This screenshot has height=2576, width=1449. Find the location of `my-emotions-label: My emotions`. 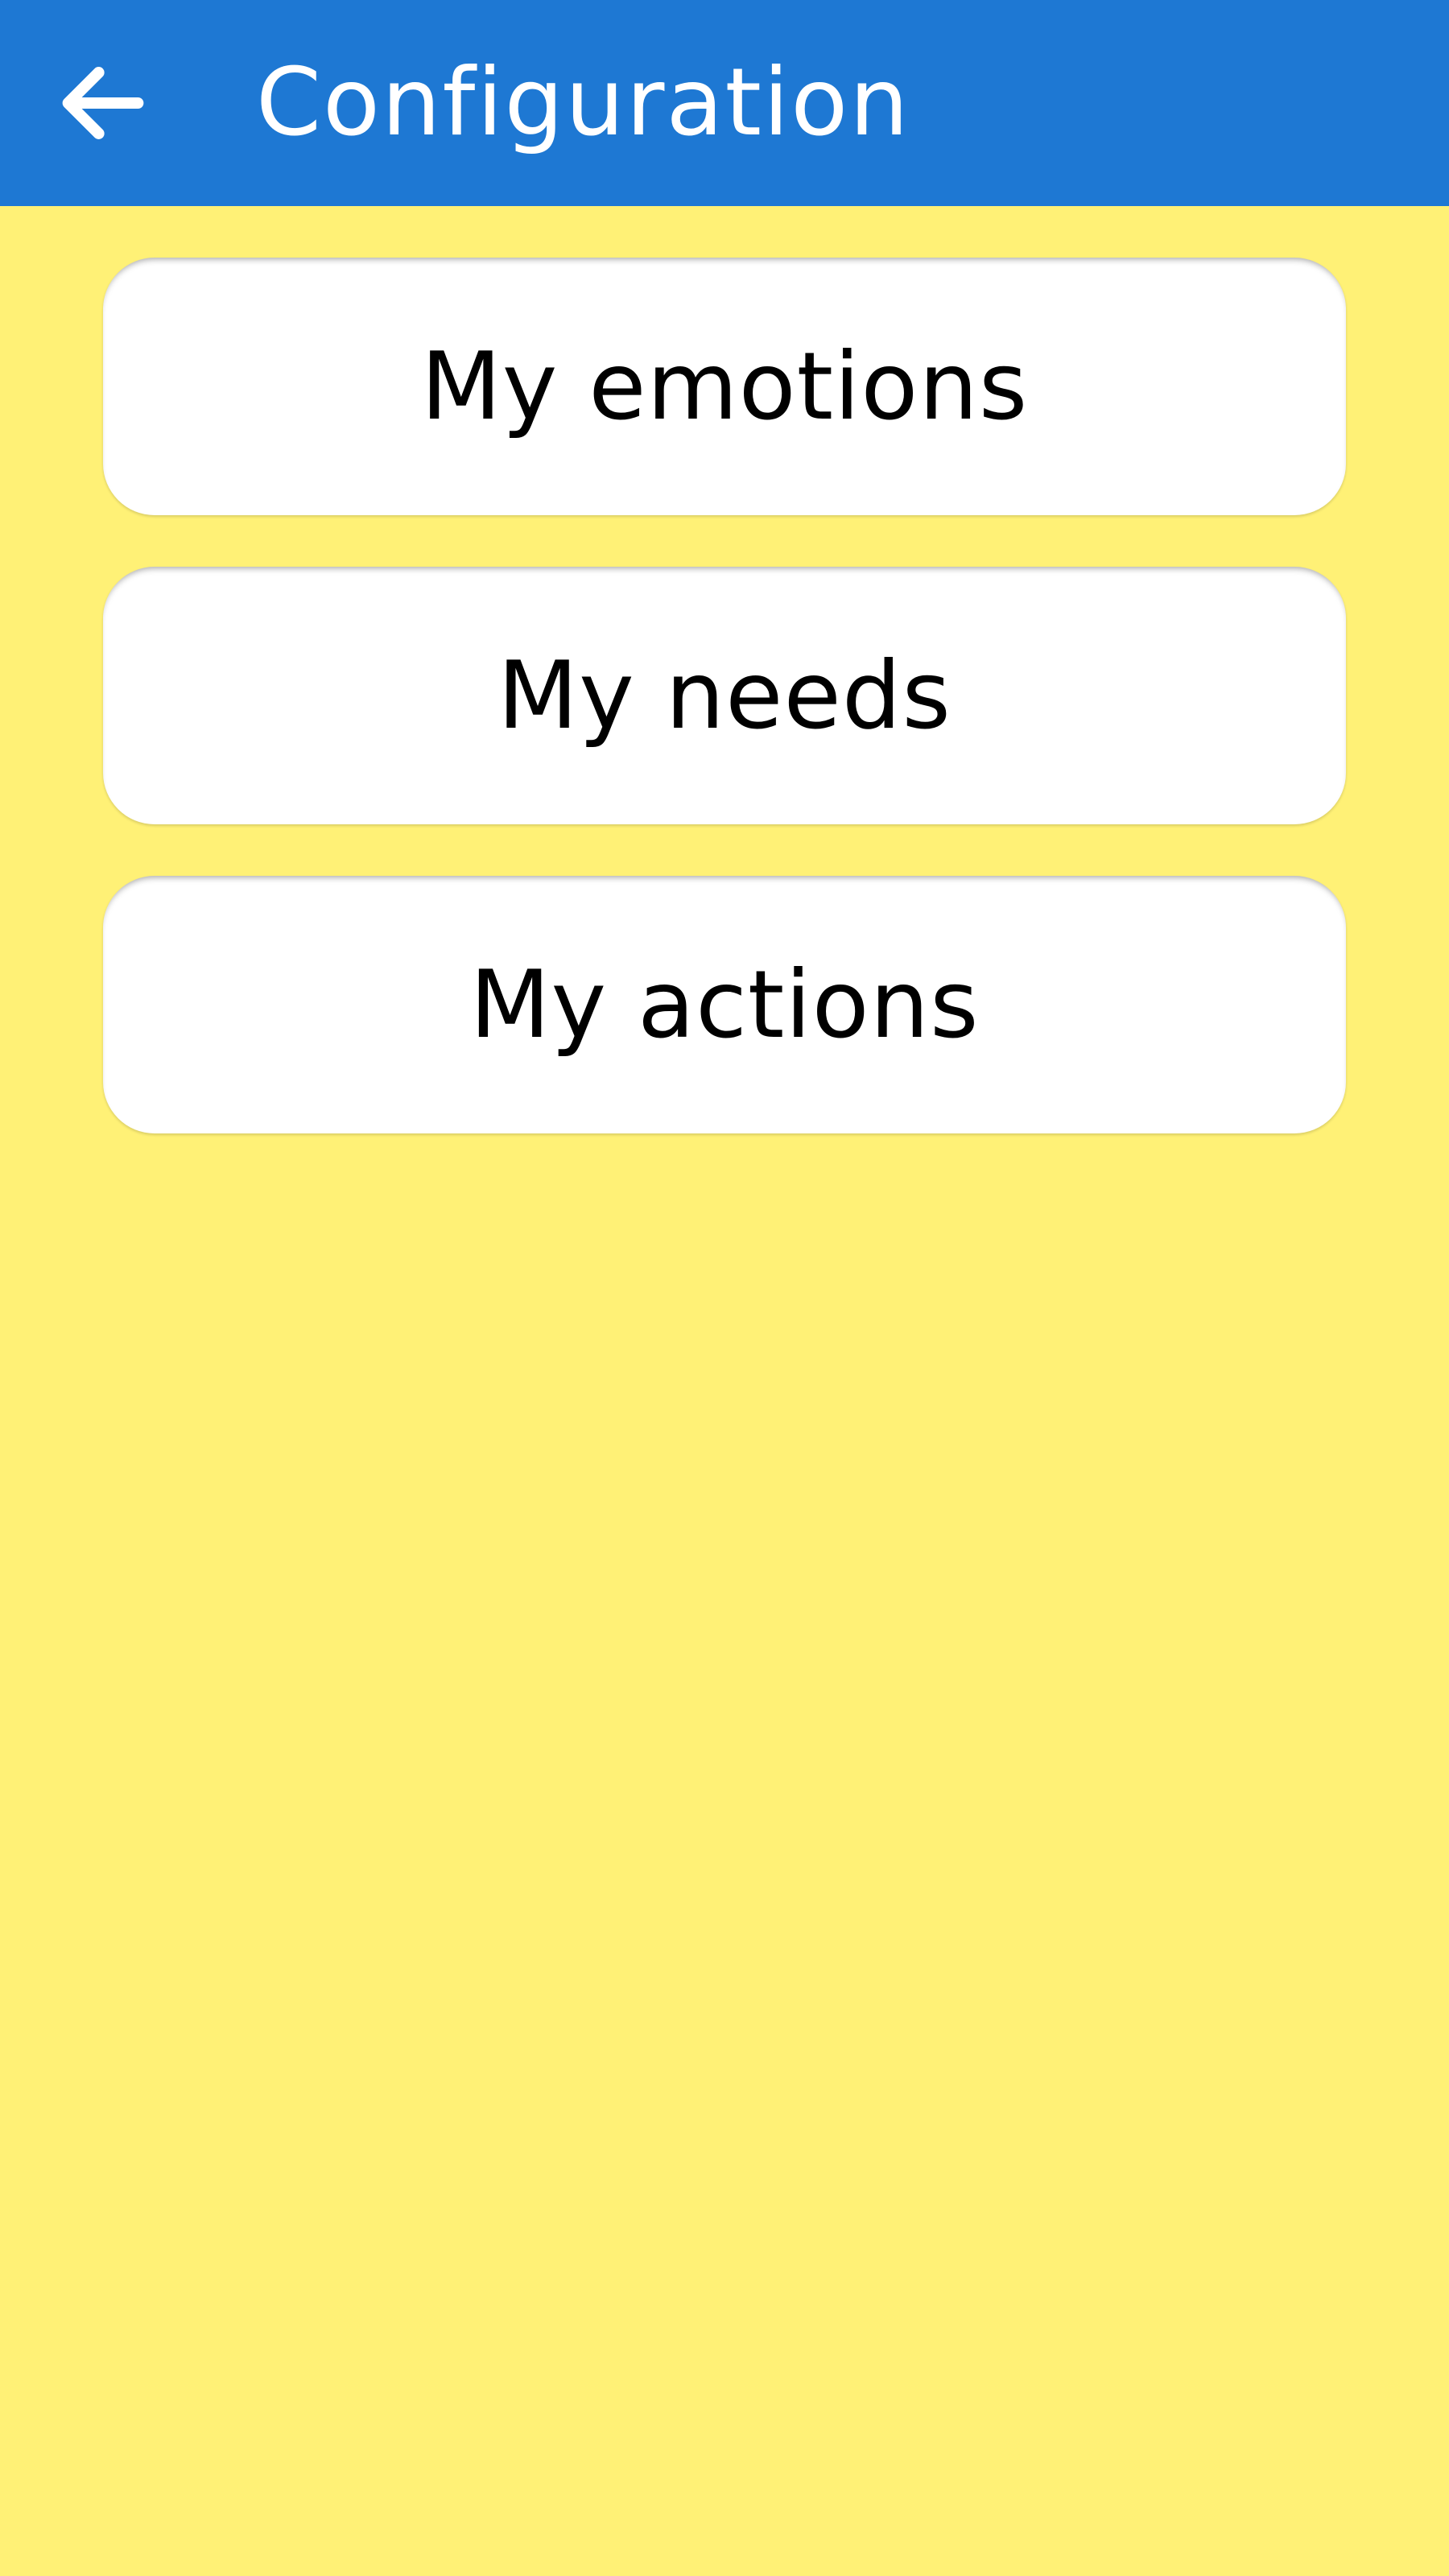

my-emotions-label: My emotions is located at coordinates (724, 386).